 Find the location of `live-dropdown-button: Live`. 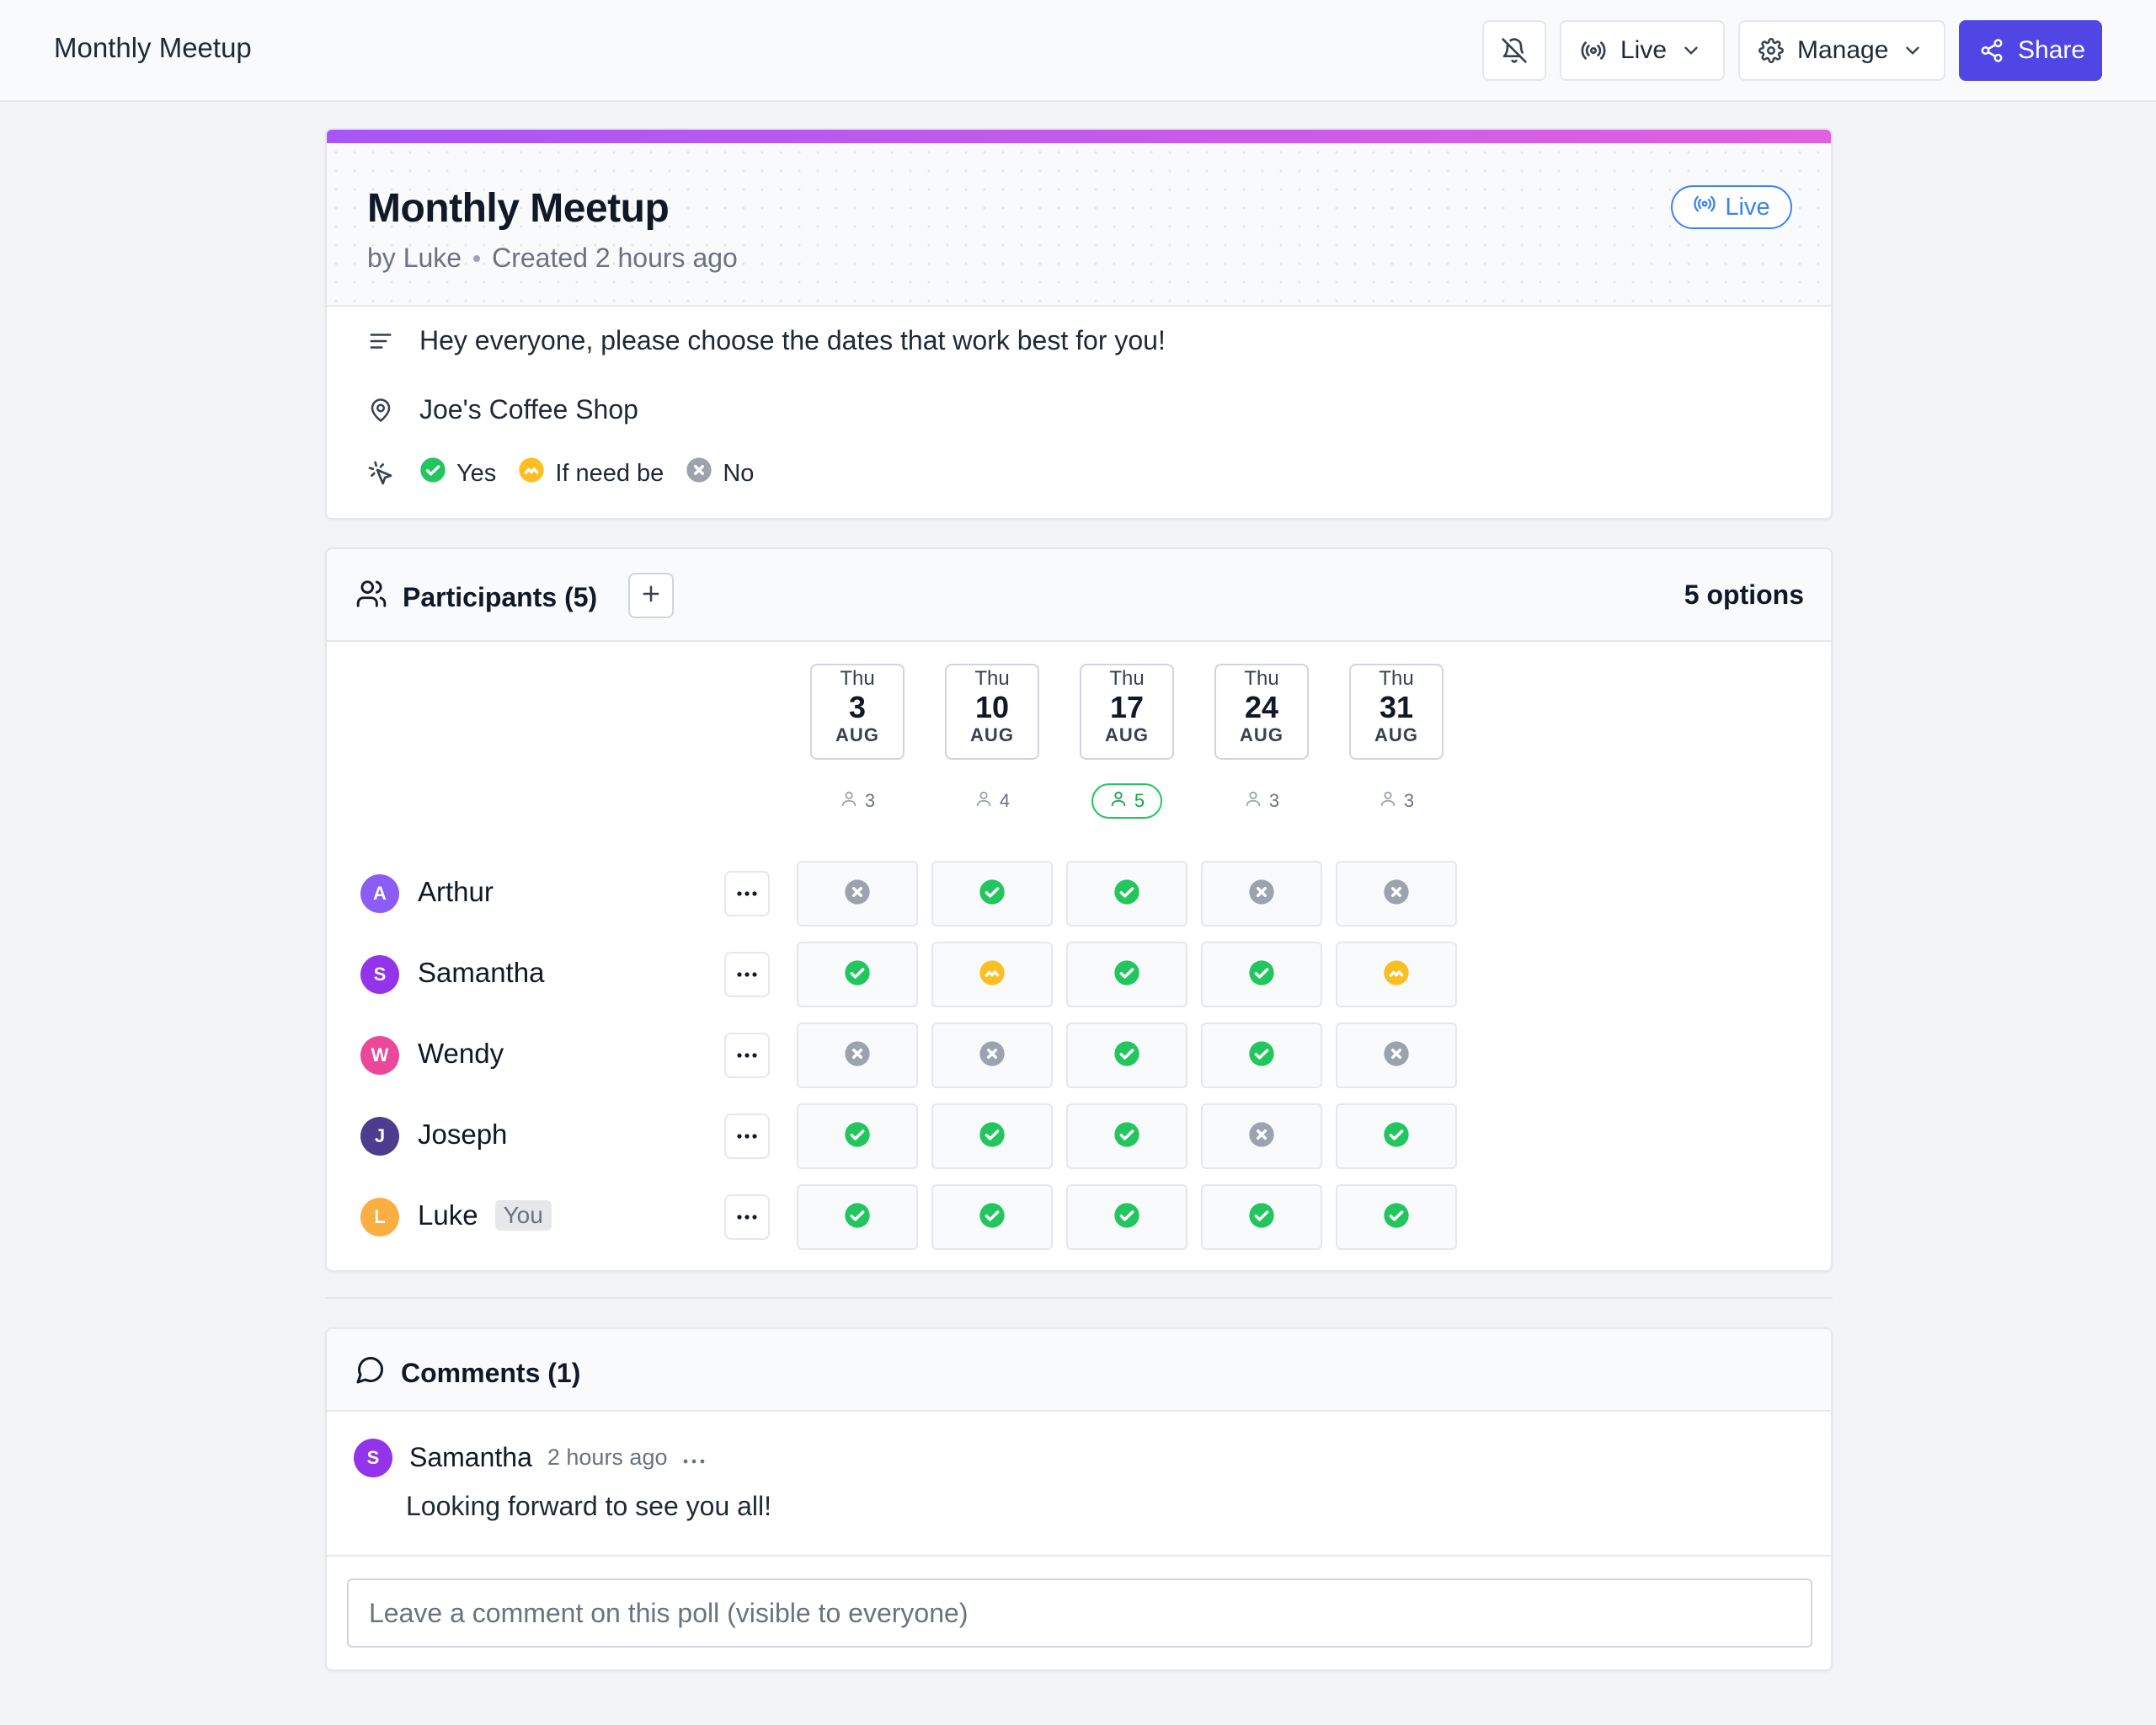

live-dropdown-button: Live is located at coordinates (1642, 50).